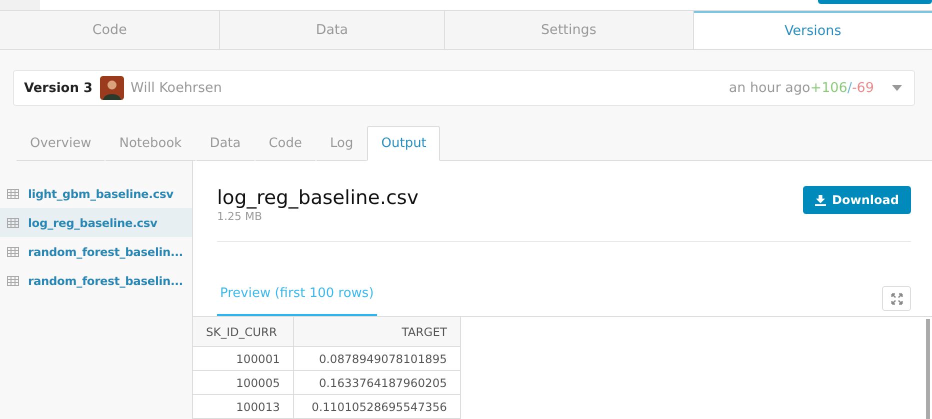 The image size is (932, 419). Describe the element at coordinates (897, 88) in the screenshot. I see `caret-icon` at that location.